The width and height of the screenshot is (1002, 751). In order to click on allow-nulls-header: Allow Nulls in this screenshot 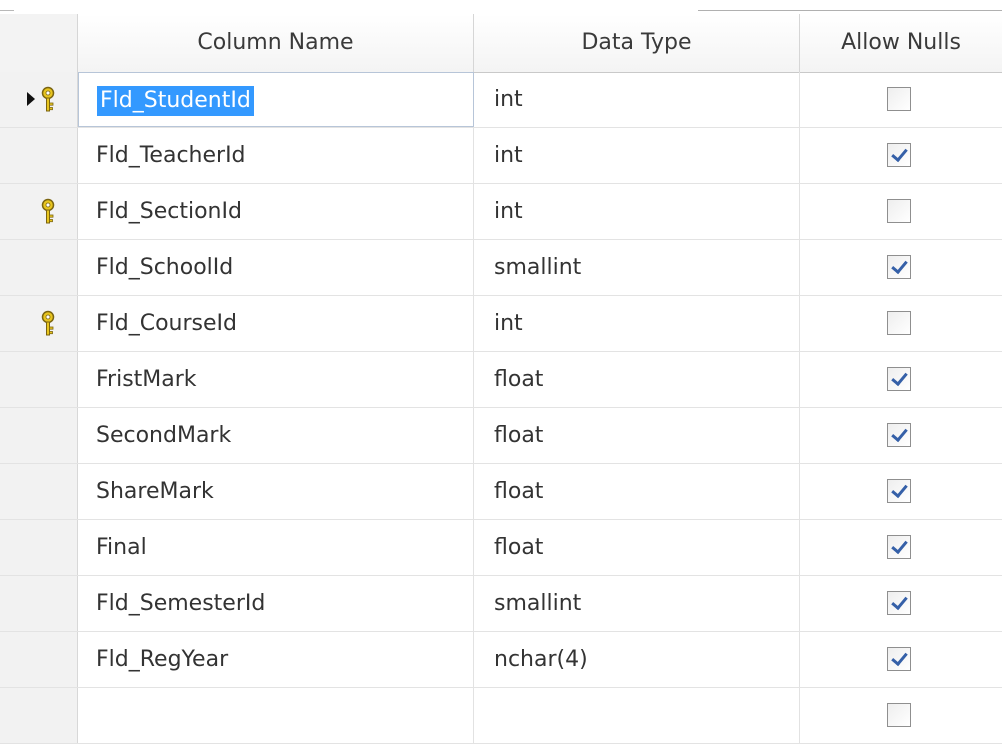, I will do `click(901, 43)`.